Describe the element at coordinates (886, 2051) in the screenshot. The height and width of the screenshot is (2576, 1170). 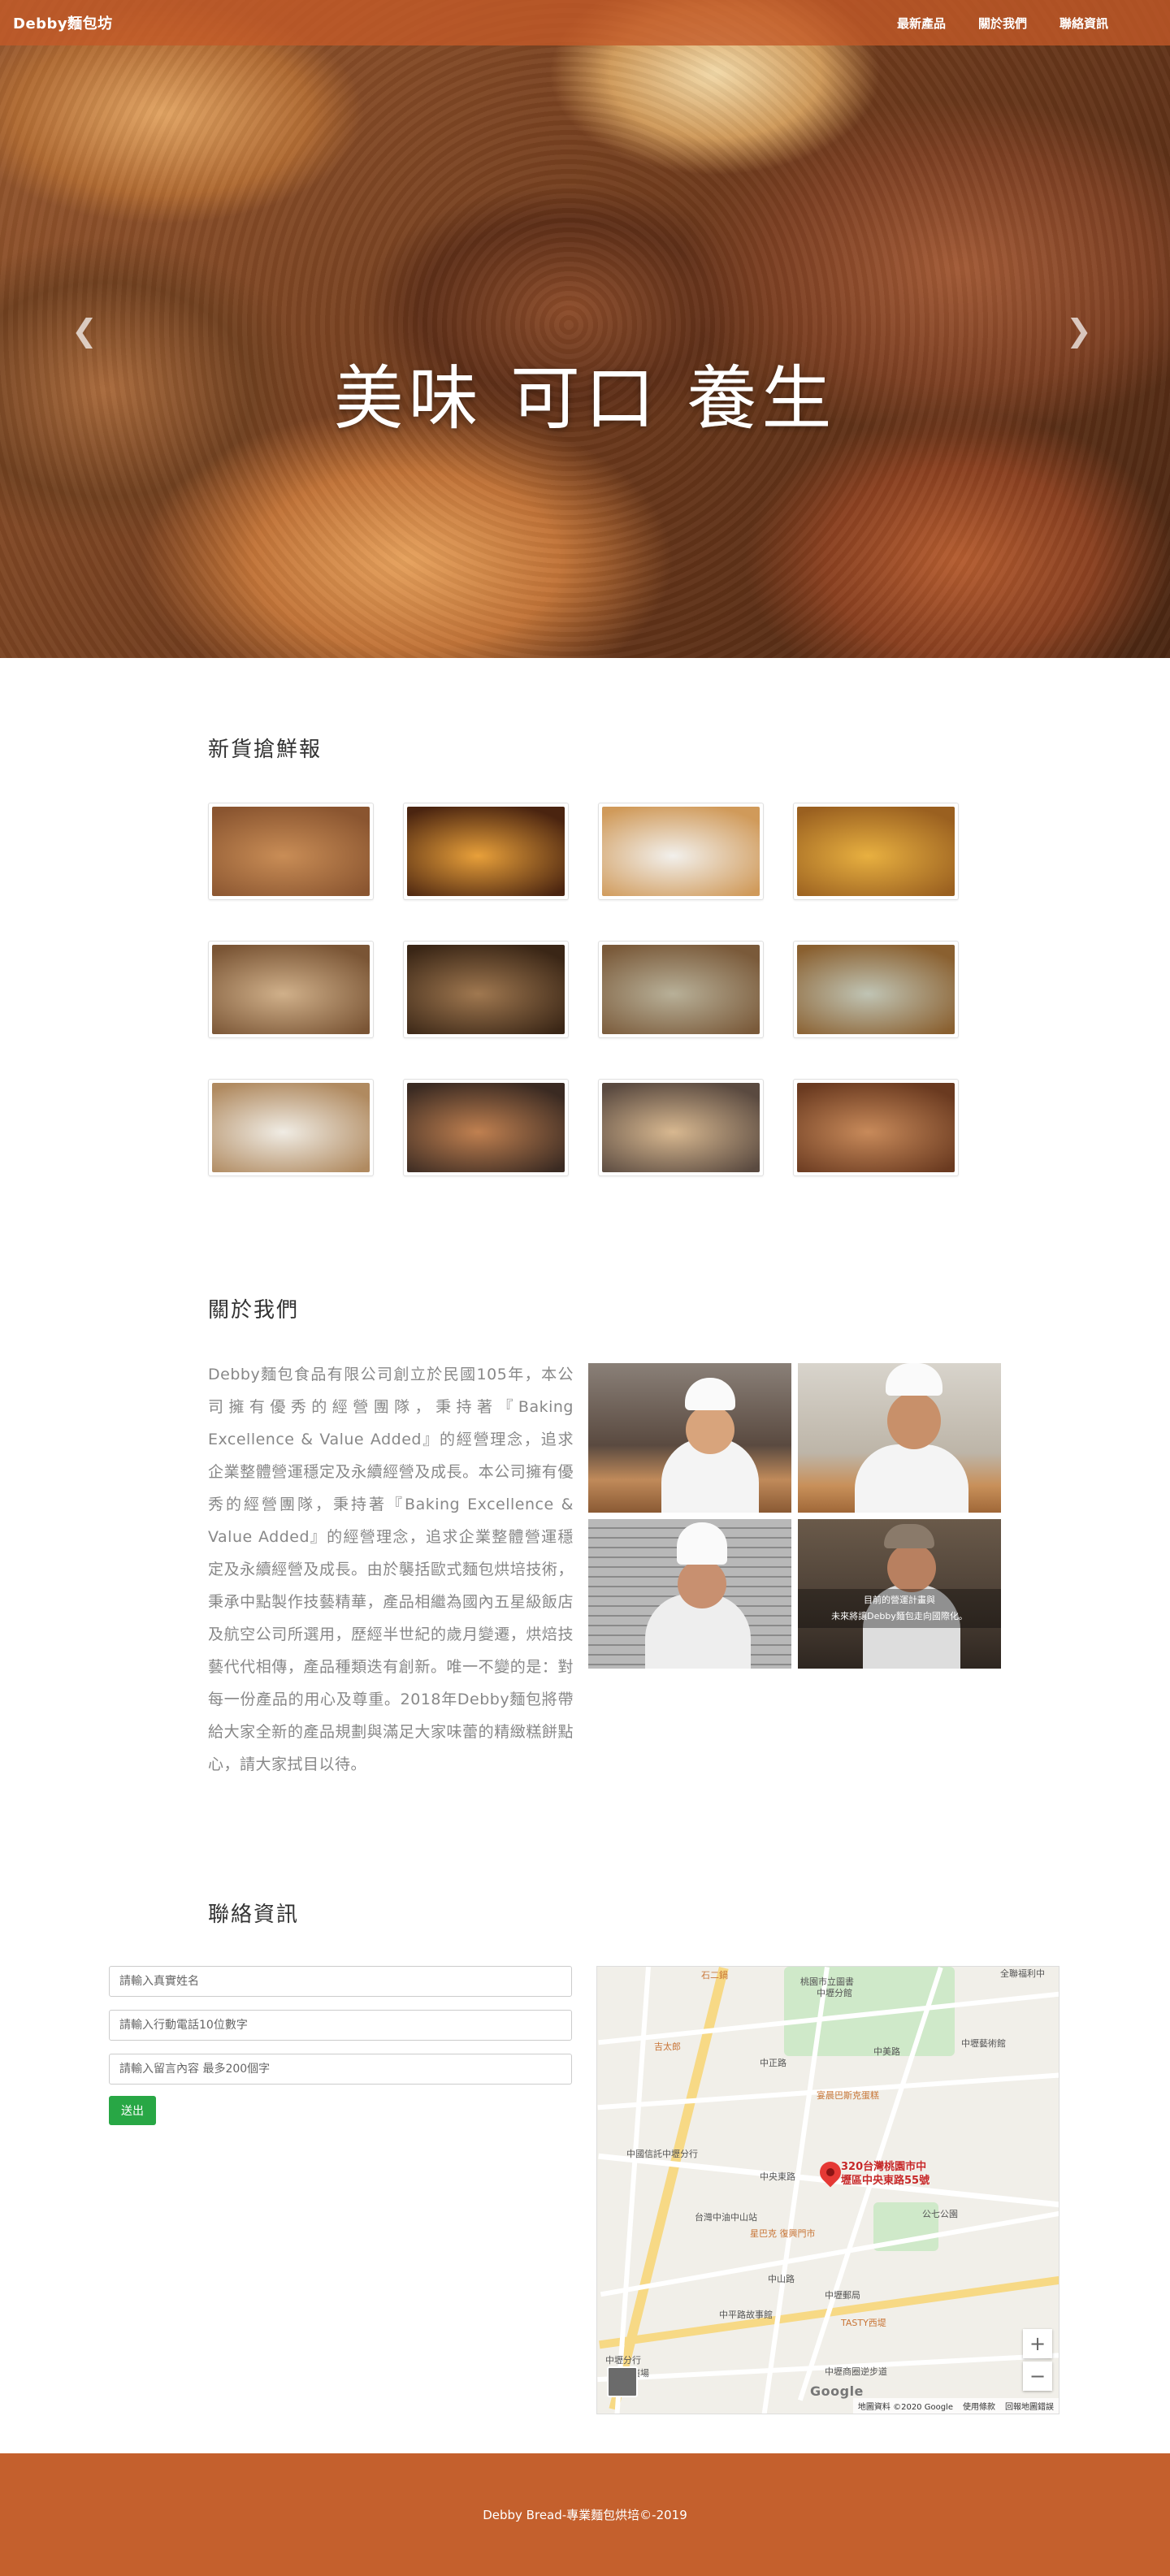
I see `map-label: 中美路` at that location.